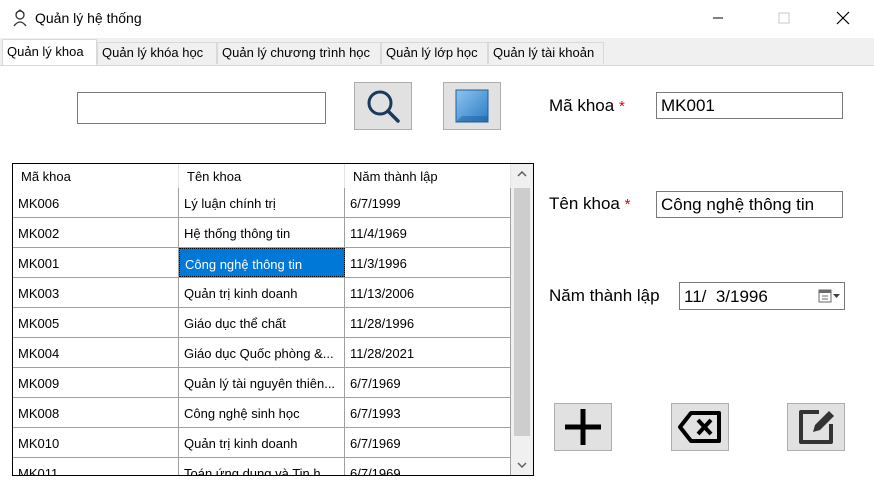 This screenshot has height=494, width=874. I want to click on cell-ma-khoa: MK003, so click(96, 292).